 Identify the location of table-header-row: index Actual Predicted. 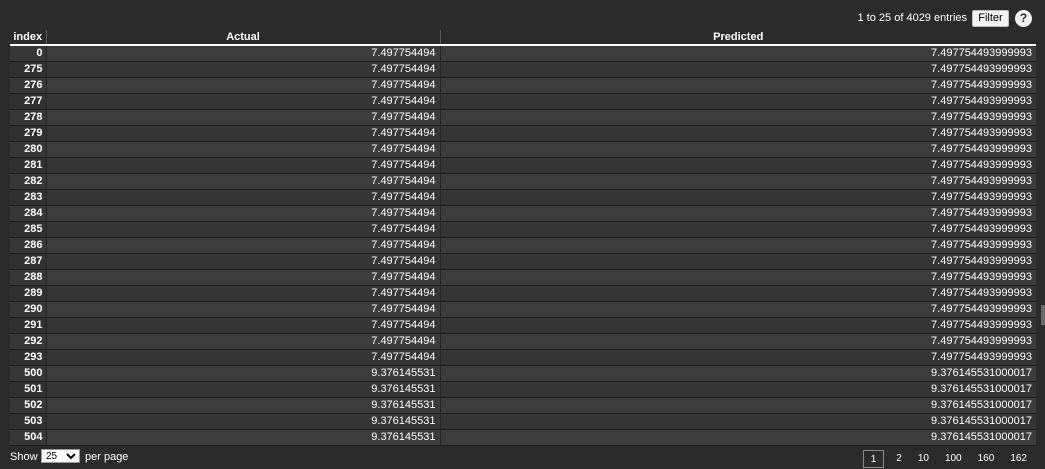
(523, 38).